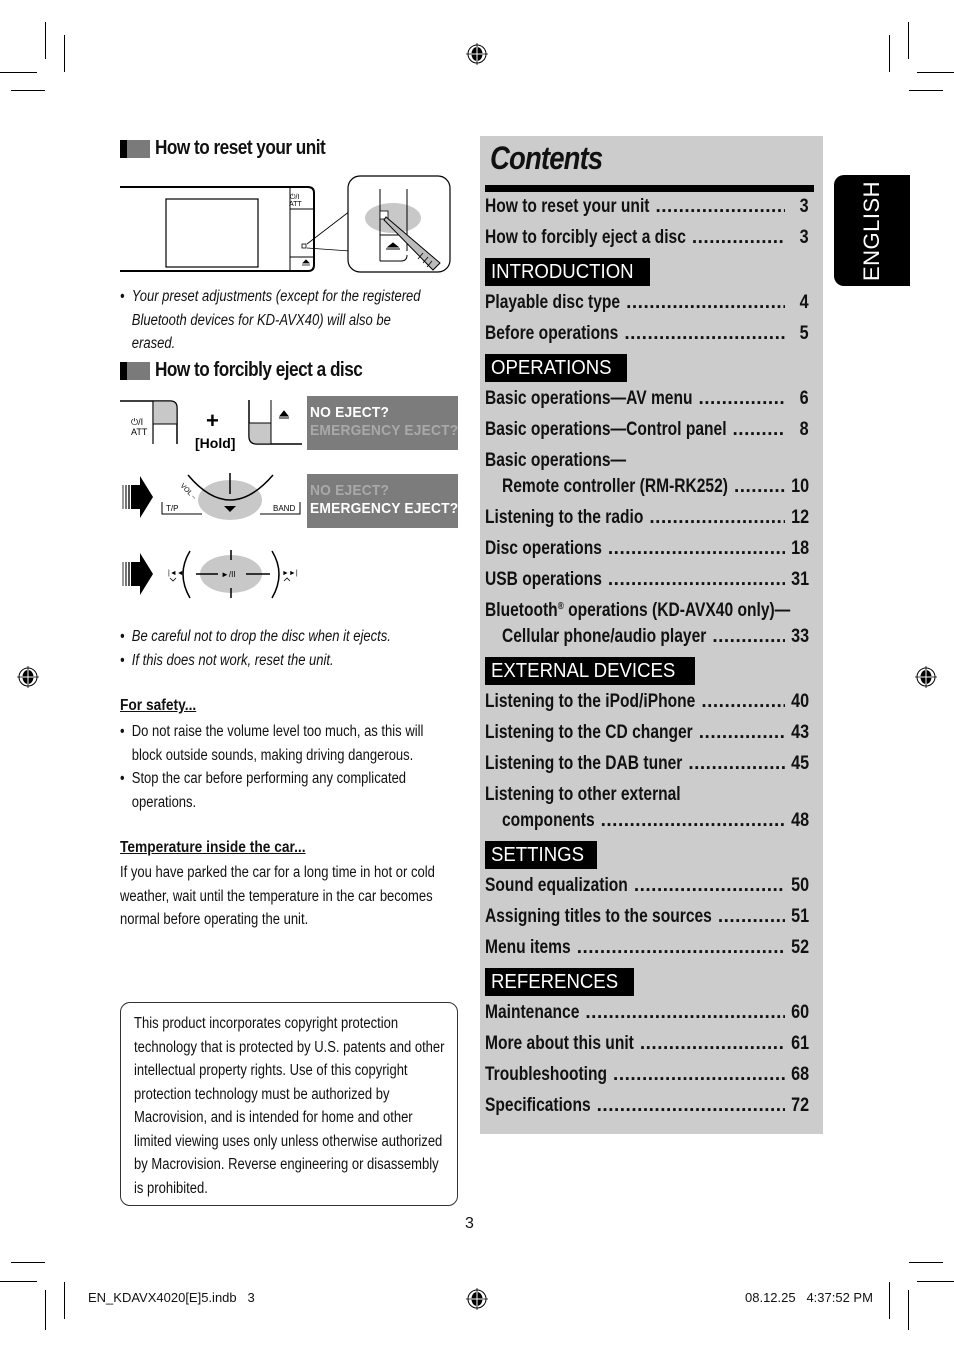  I want to click on arrow-right-icon, so click(137, 574).